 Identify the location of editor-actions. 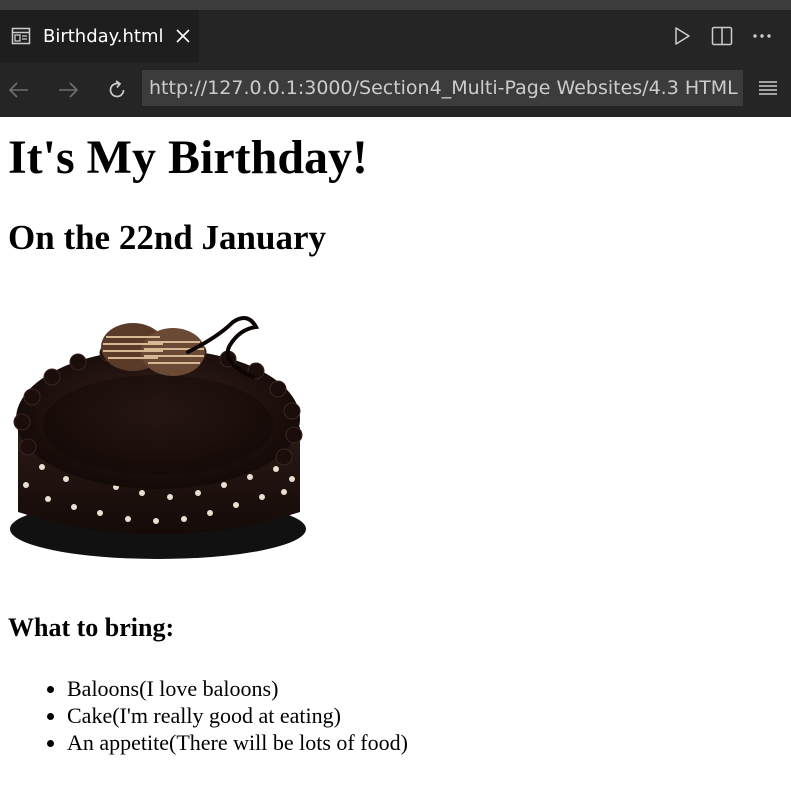
(722, 36).